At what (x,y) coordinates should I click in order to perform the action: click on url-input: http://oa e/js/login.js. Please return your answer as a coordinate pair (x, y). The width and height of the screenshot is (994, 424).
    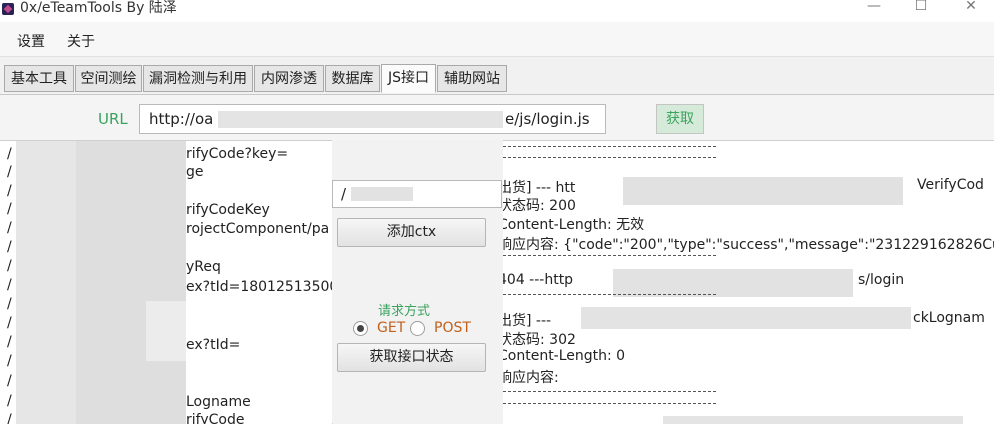
    Looking at the image, I should click on (372, 119).